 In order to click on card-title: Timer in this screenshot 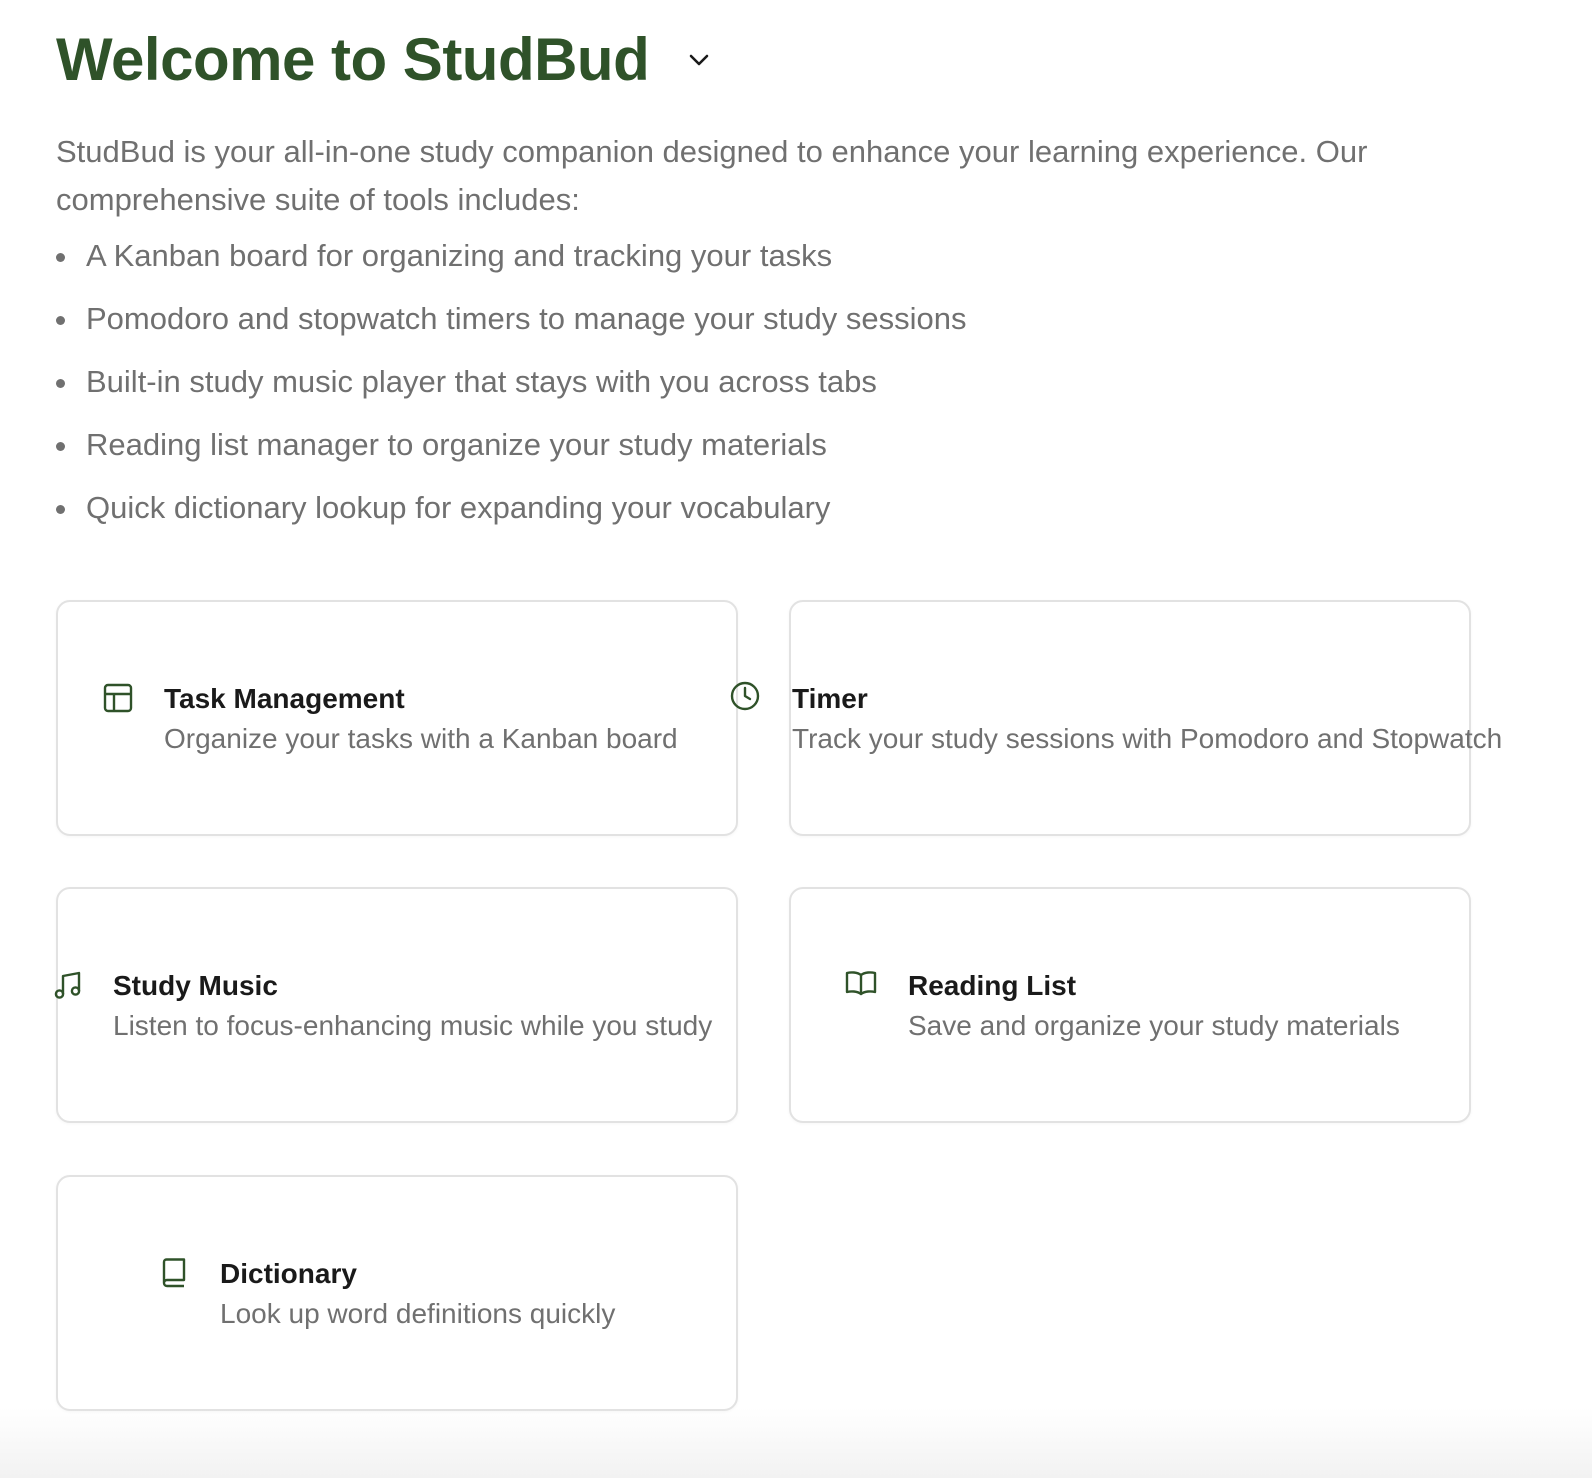, I will do `click(830, 698)`.